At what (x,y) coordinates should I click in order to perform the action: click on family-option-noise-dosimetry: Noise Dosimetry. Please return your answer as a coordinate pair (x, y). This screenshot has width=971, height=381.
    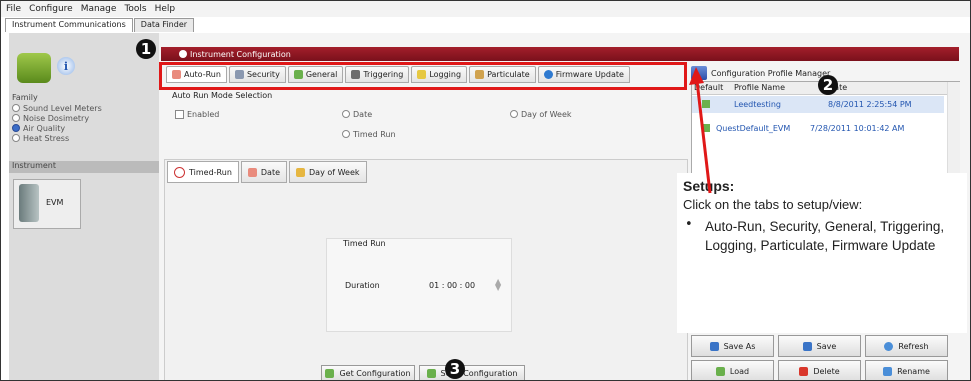
    Looking at the image, I should click on (57, 118).